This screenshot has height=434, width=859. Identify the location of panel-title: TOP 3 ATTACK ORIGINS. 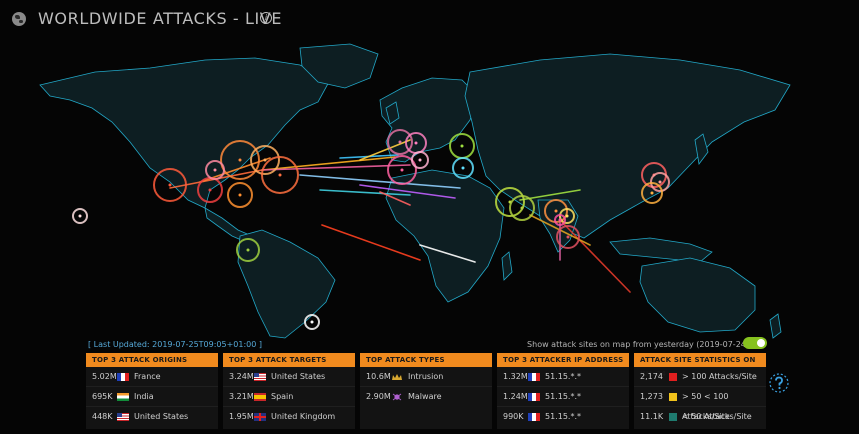
(152, 360).